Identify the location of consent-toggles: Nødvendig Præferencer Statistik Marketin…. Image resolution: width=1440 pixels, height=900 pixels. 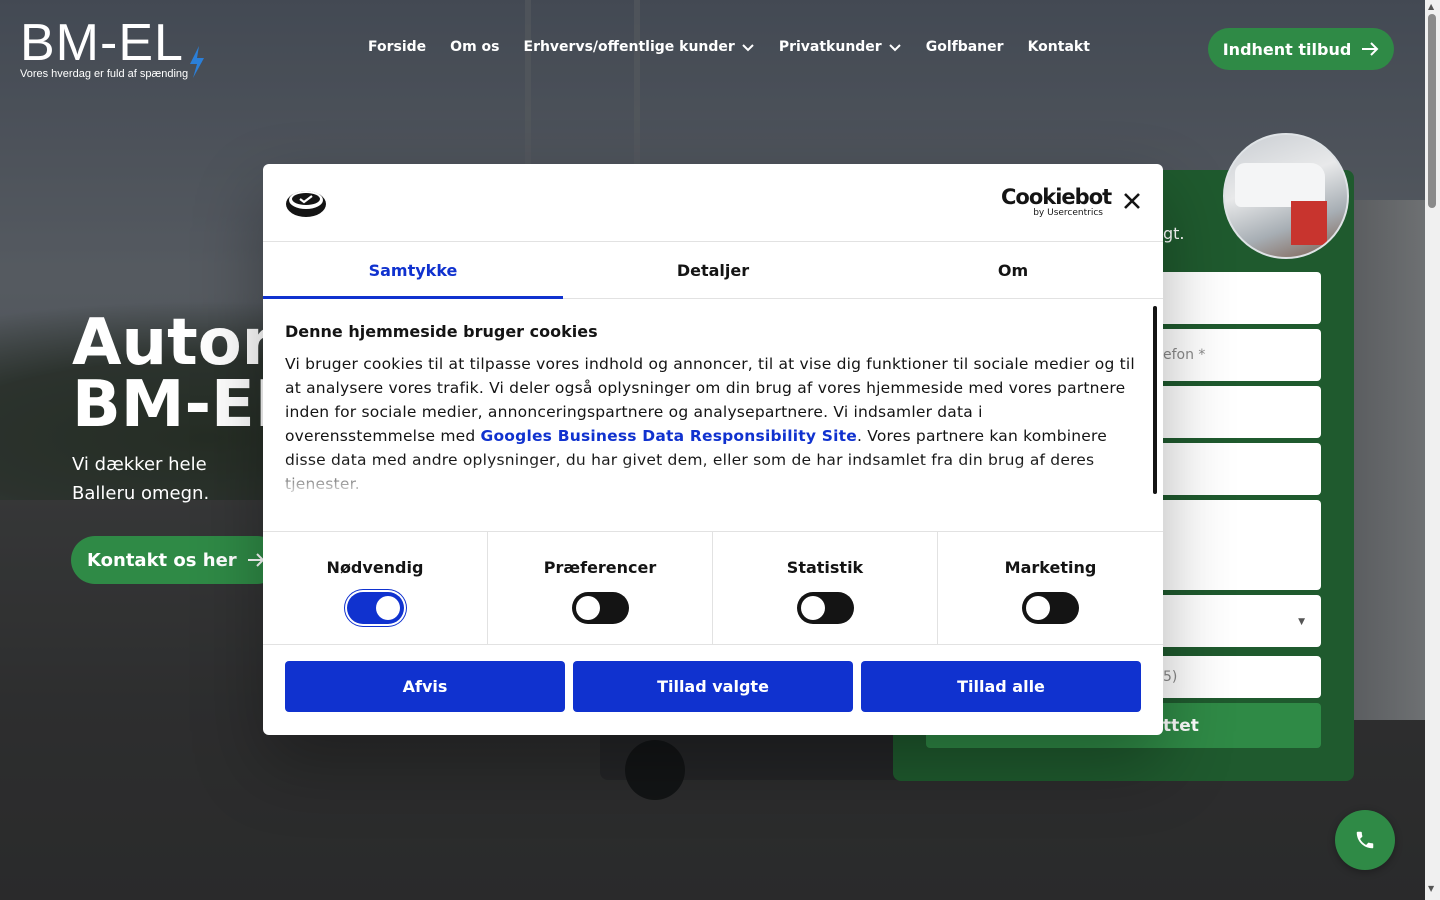
(713, 588).